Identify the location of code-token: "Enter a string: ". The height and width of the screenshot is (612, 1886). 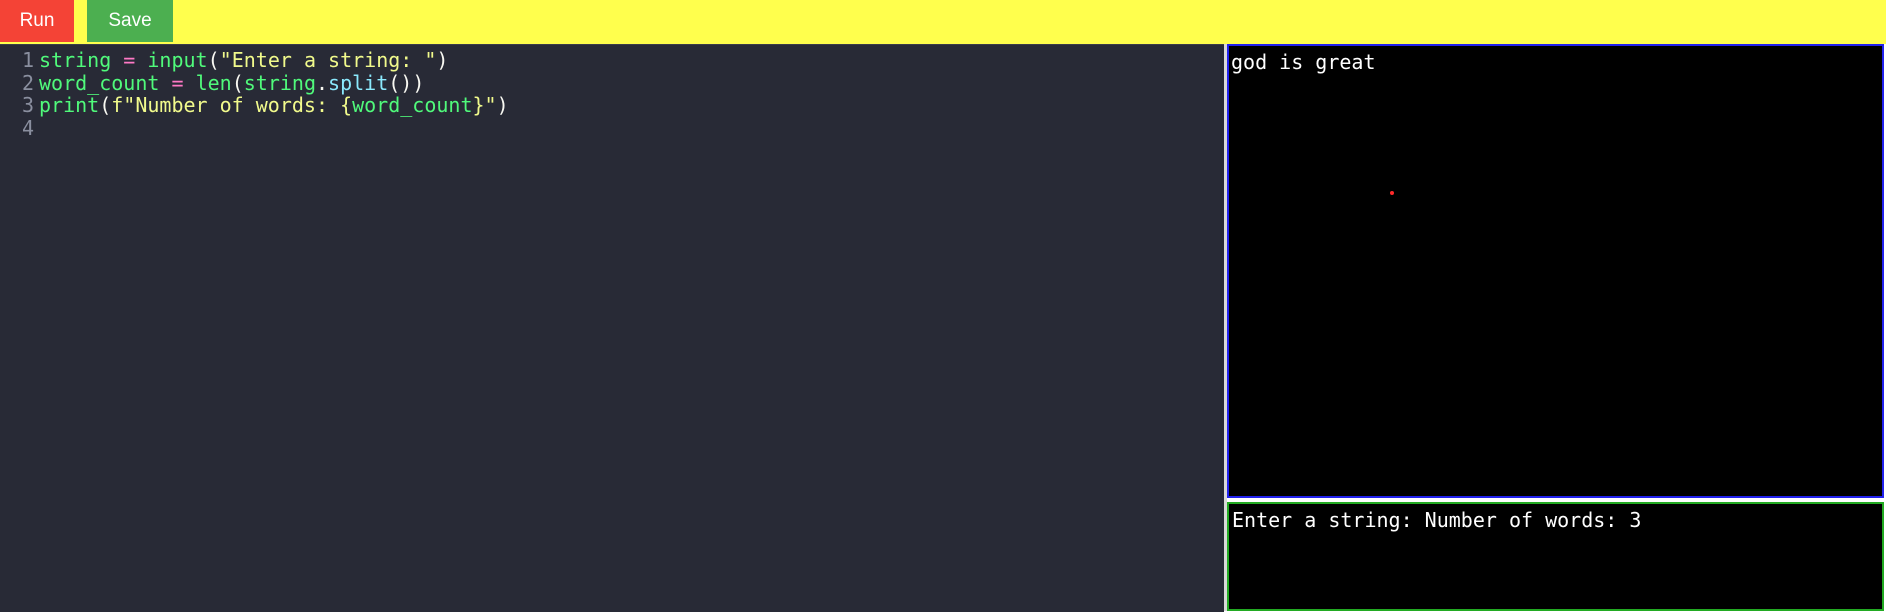
(328, 60).